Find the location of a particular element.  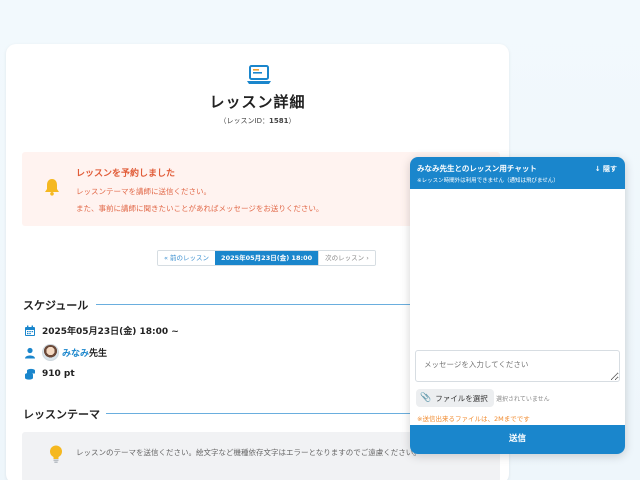

current-lesson: 2025年05月23日(金) 18:00 is located at coordinates (267, 258).